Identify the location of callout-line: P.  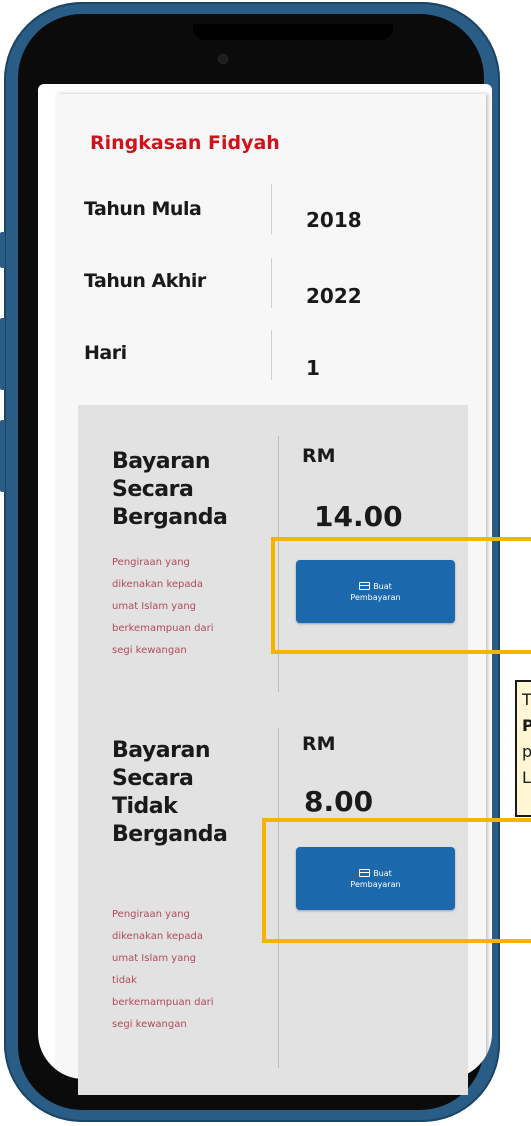
(526, 726).